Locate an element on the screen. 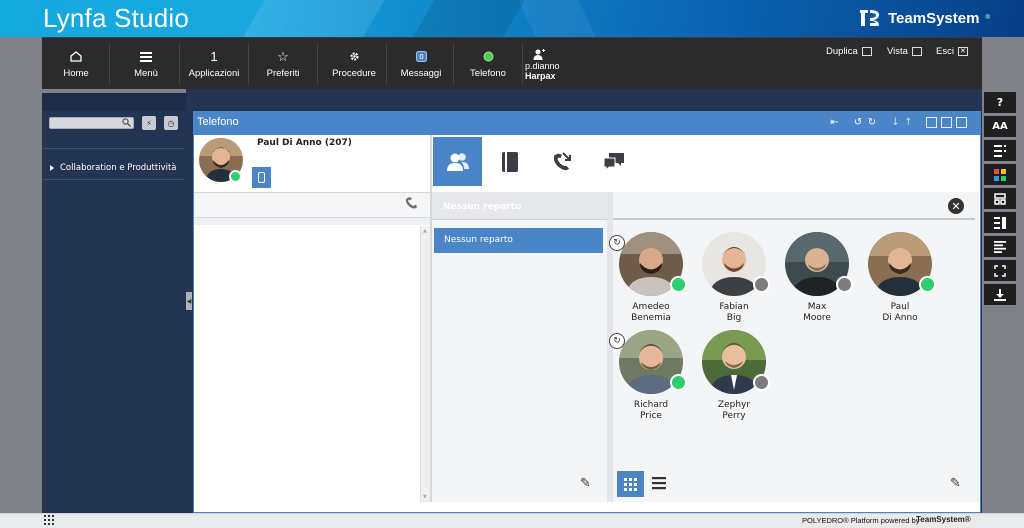 This screenshot has width=1024, height=528. user-card-paul: Paul Di Anno is located at coordinates (900, 278).